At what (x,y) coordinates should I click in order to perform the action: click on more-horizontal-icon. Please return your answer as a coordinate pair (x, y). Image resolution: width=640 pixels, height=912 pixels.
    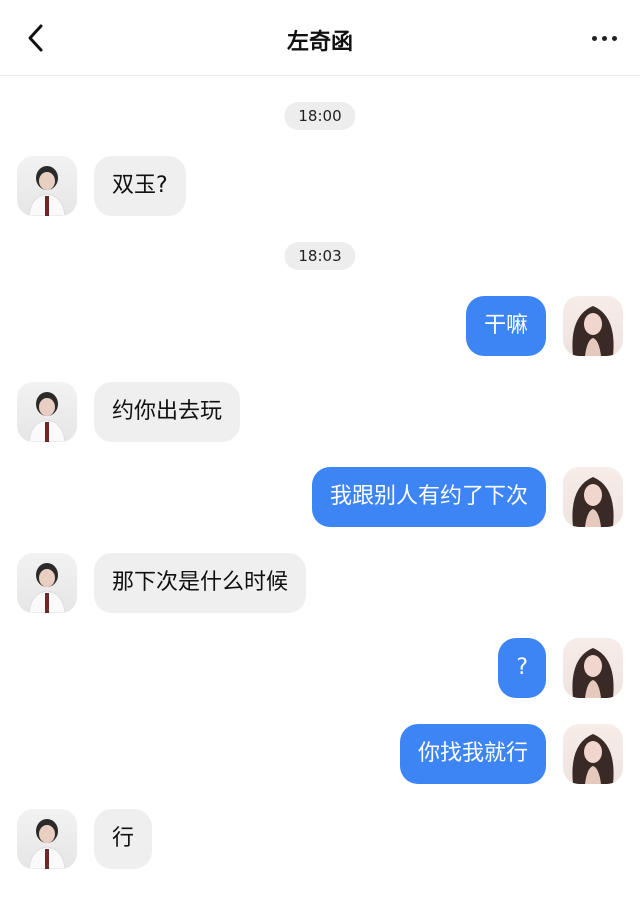
    Looking at the image, I should click on (594, 38).